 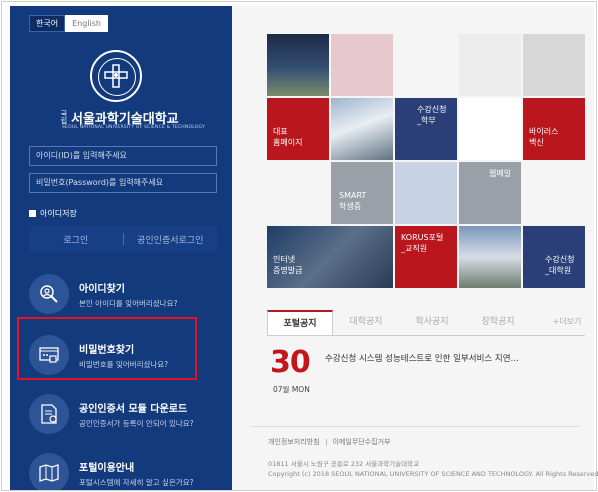 I want to click on highlight-box, so click(x=107, y=348).